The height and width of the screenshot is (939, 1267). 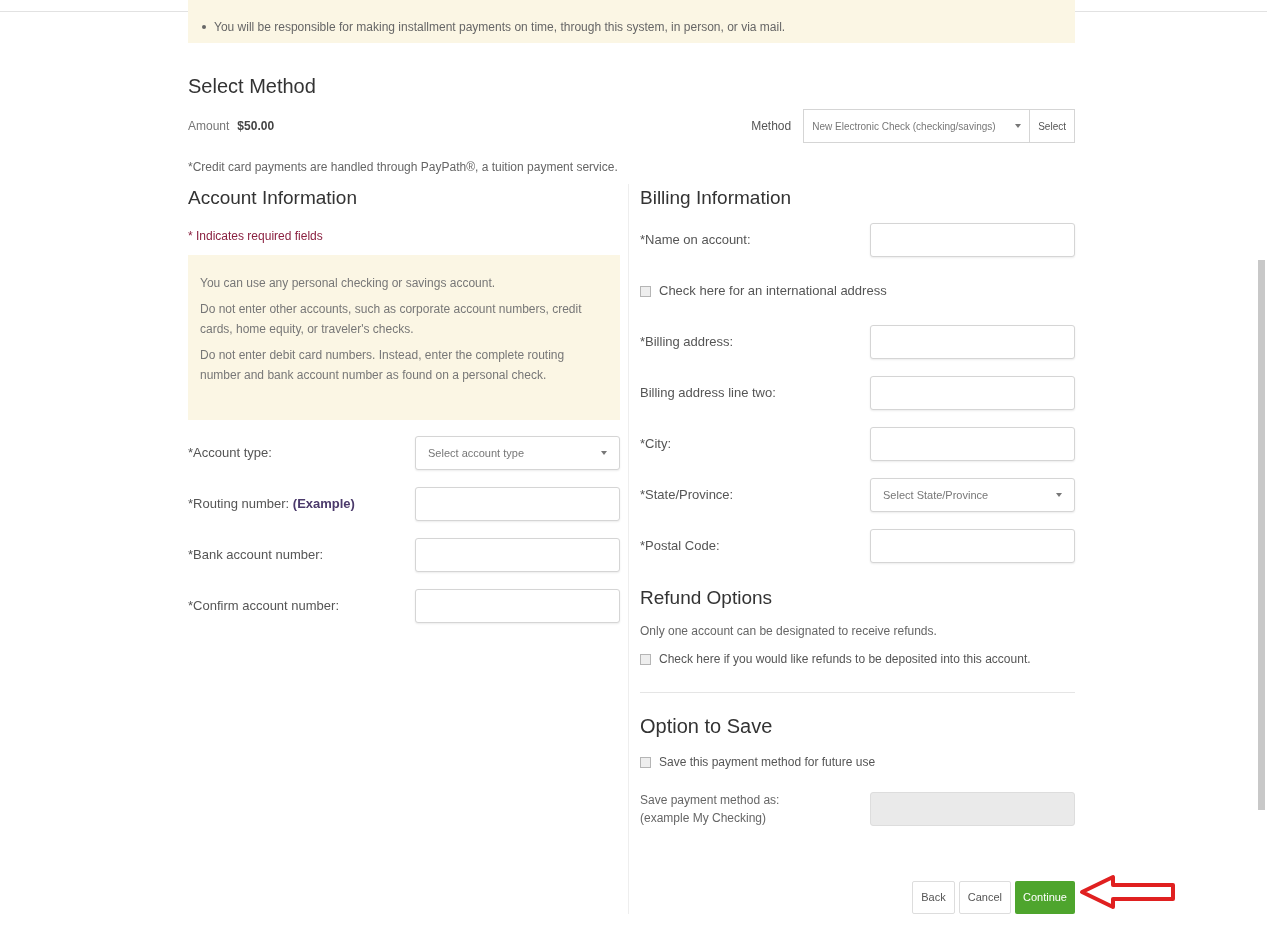 I want to click on field-label: *City:, so click(x=656, y=444).